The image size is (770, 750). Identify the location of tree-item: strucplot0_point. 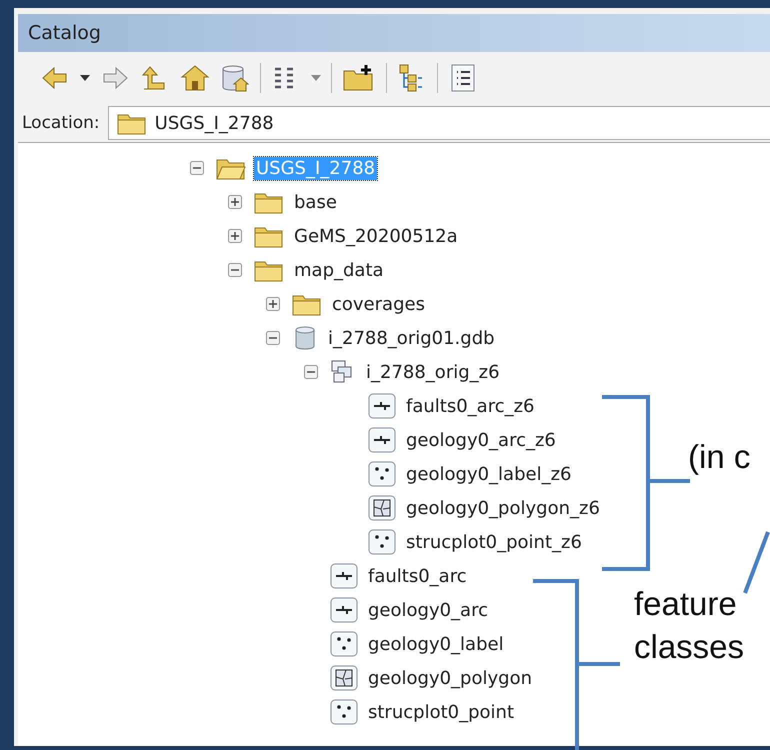
(441, 712).